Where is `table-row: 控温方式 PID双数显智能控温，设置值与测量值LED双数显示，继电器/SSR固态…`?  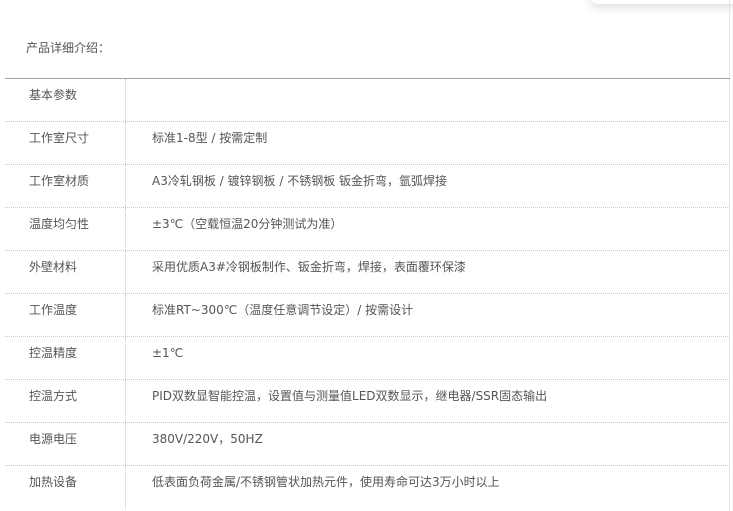
table-row: 控温方式 PID双数显智能控温，设置值与测量值LED双数显示，继电器/SSR固态… is located at coordinates (367, 401).